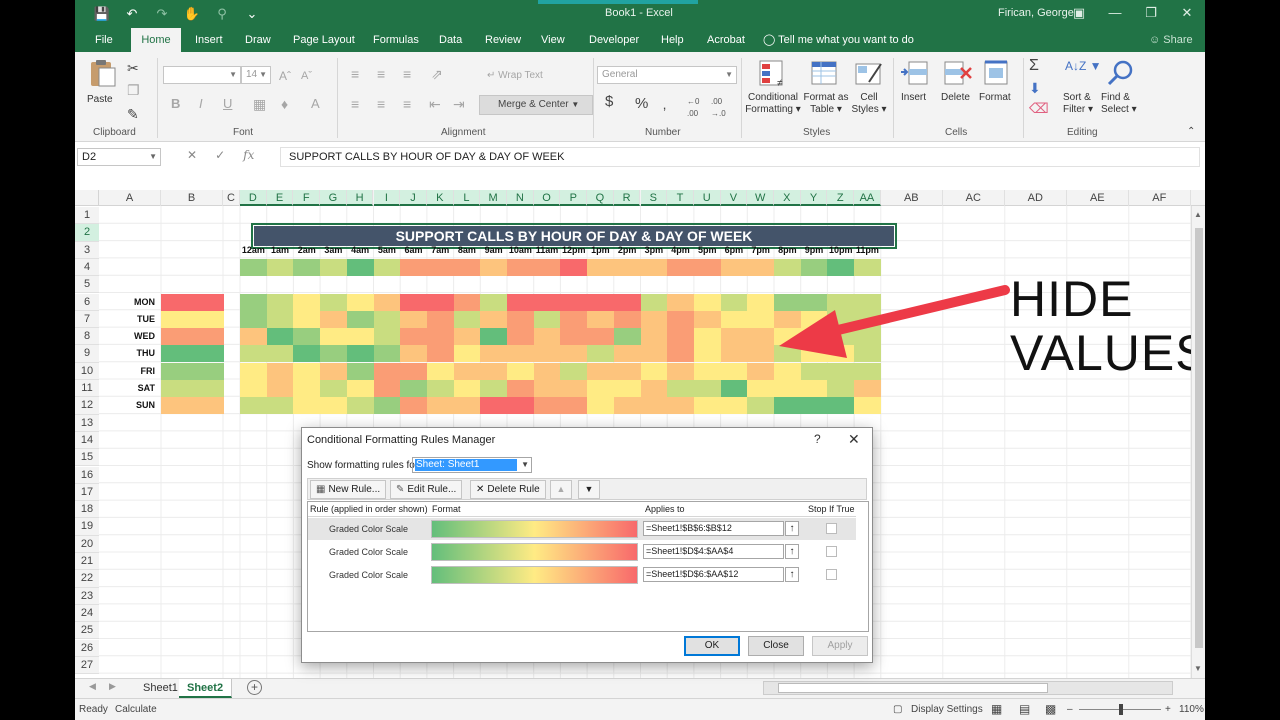 The height and width of the screenshot is (720, 1280). I want to click on prev-sheet-icon: ◀, so click(92, 686).